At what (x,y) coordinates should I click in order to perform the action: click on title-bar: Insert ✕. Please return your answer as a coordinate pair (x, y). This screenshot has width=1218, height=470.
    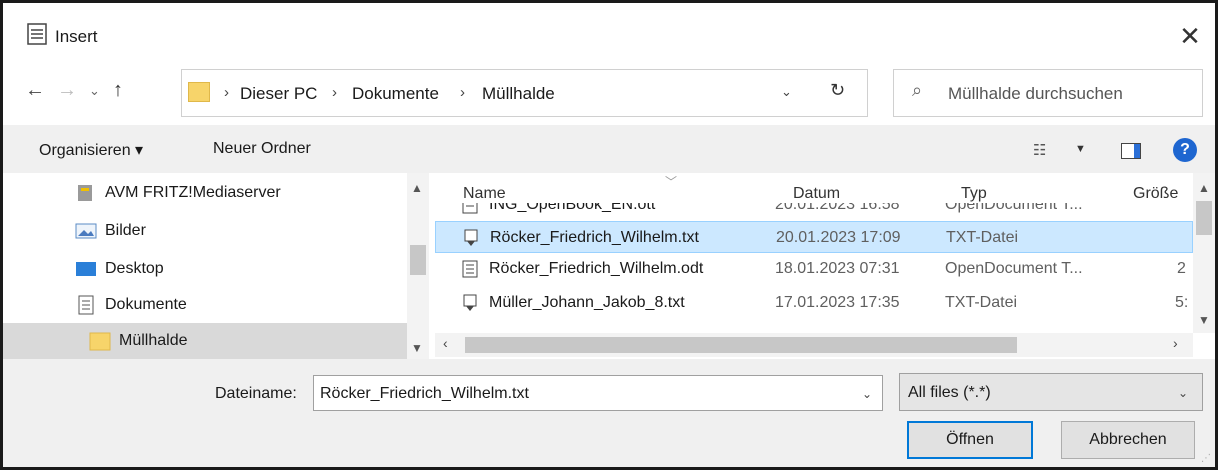
    Looking at the image, I should click on (609, 29).